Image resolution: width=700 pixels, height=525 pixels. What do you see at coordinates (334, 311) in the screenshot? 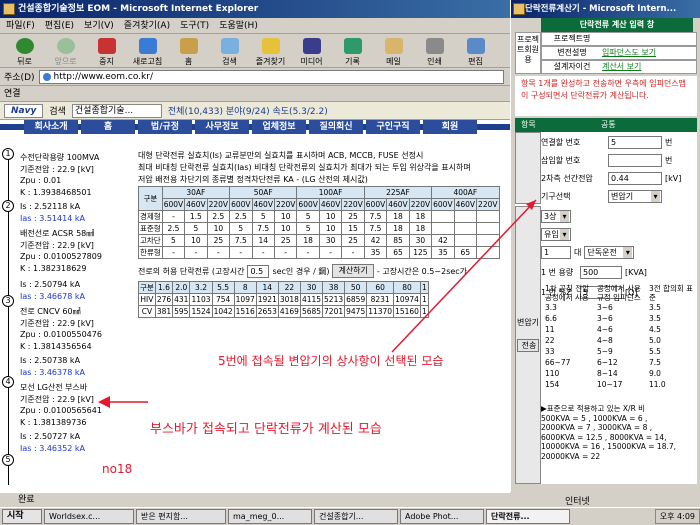
I see `cable-cell: 7201` at bounding box center [334, 311].